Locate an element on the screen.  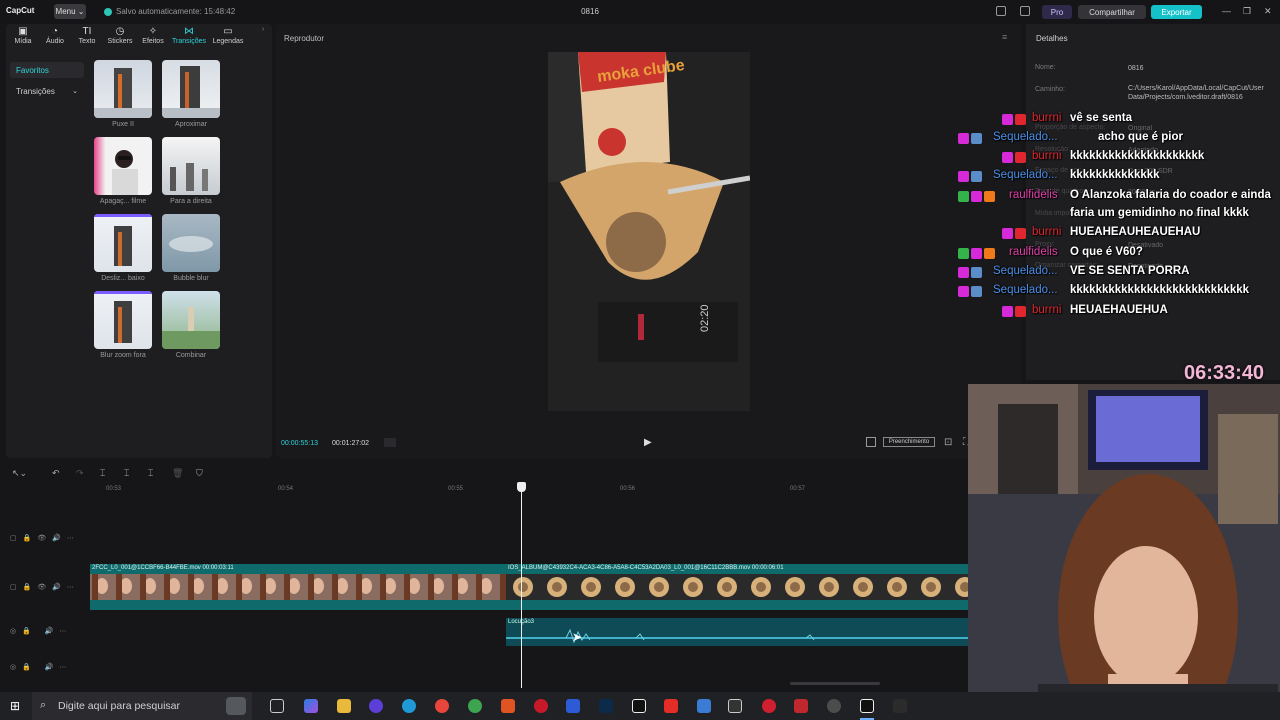
total-timecode: 00:01:27:02 is located at coordinates (350, 443).